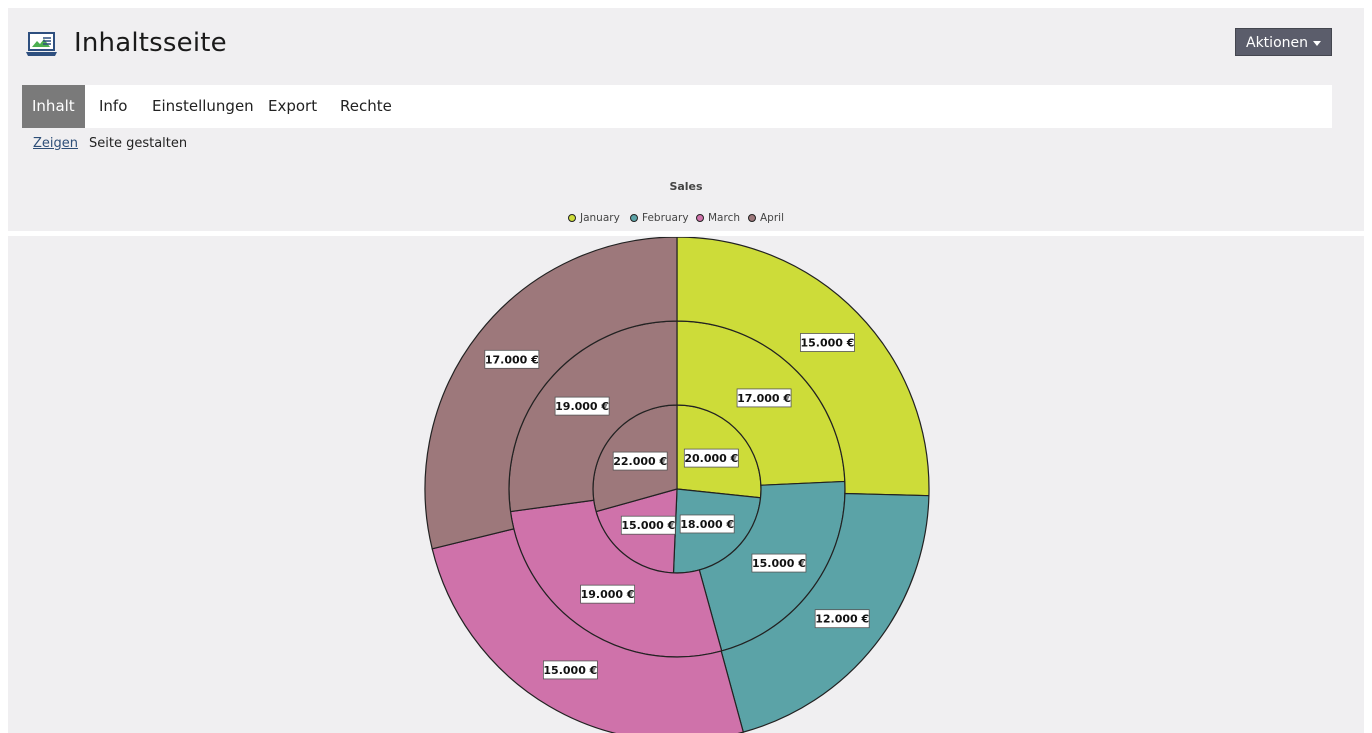 The height and width of the screenshot is (733, 1372). I want to click on data-label-ring-2-march: 19.000 €, so click(607, 594).